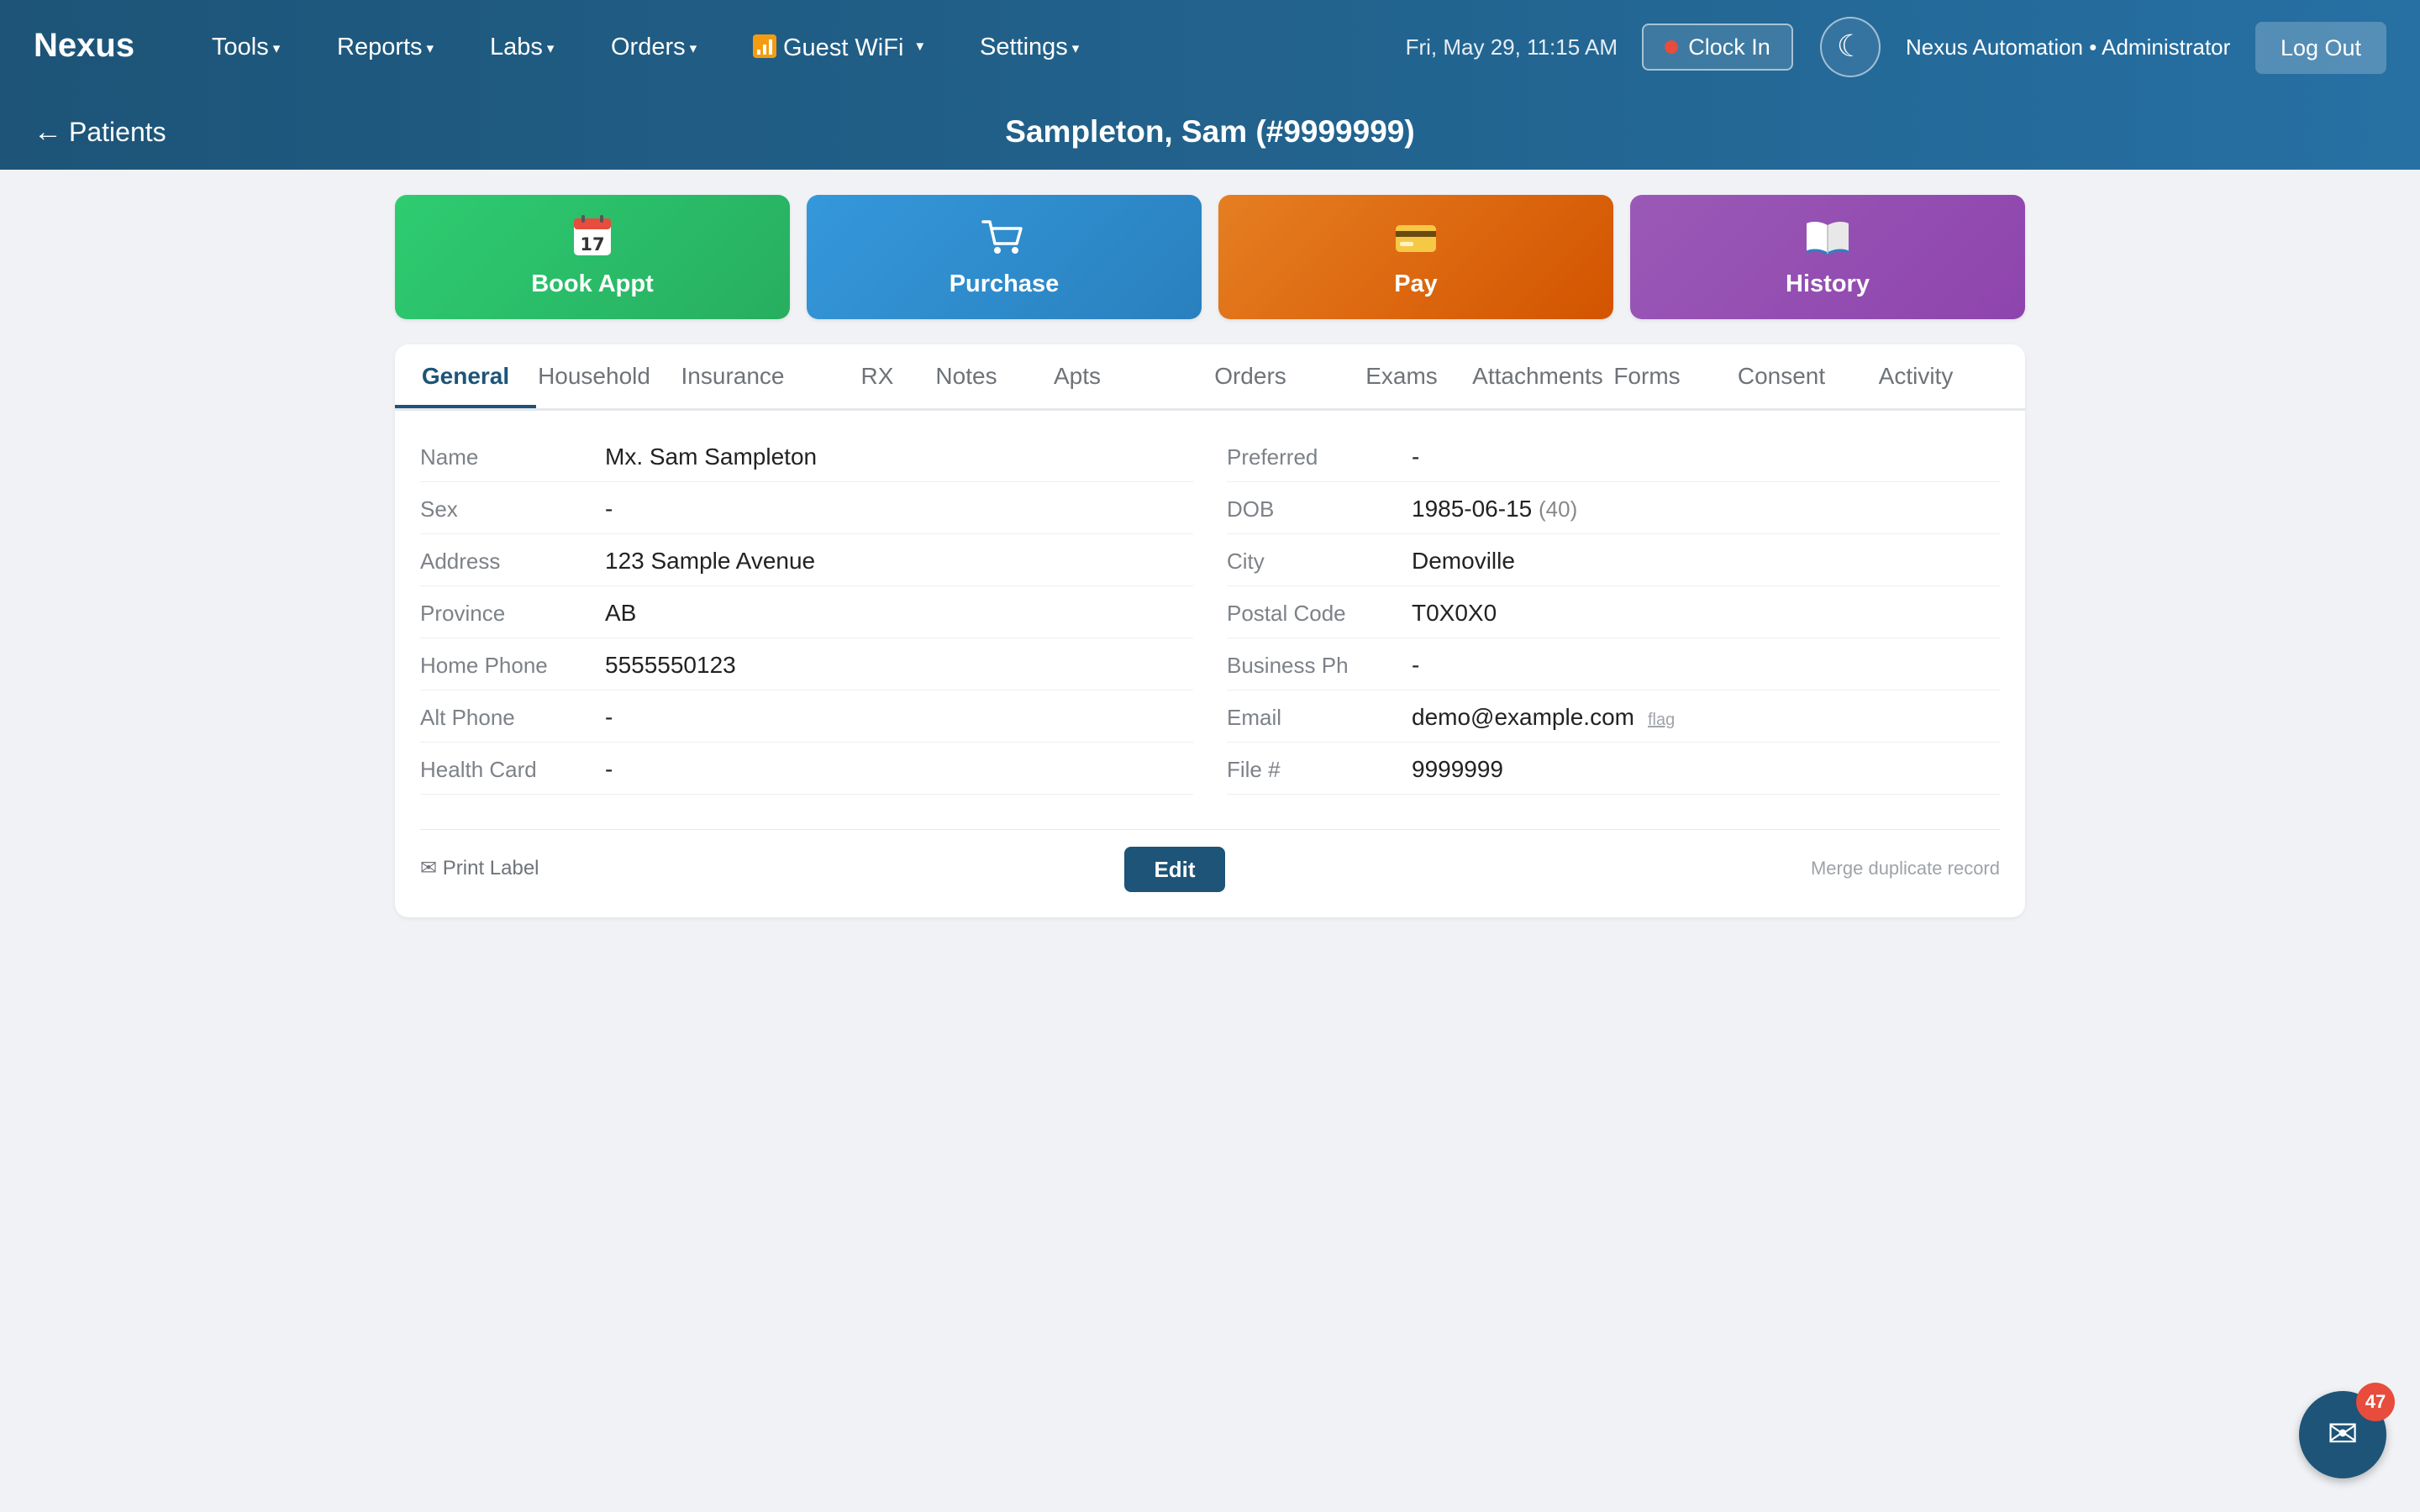  What do you see at coordinates (1647, 376) in the screenshot?
I see `tab-forms: Forms` at bounding box center [1647, 376].